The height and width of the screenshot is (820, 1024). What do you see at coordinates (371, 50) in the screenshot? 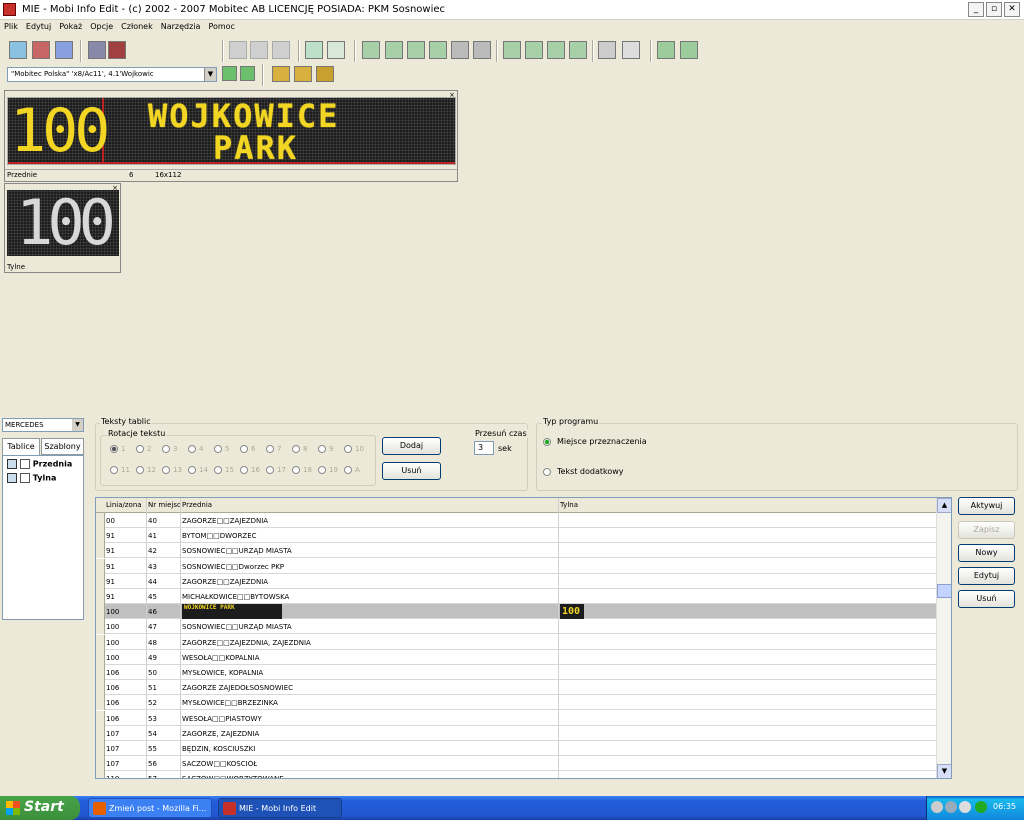
I see `align-left-icon` at bounding box center [371, 50].